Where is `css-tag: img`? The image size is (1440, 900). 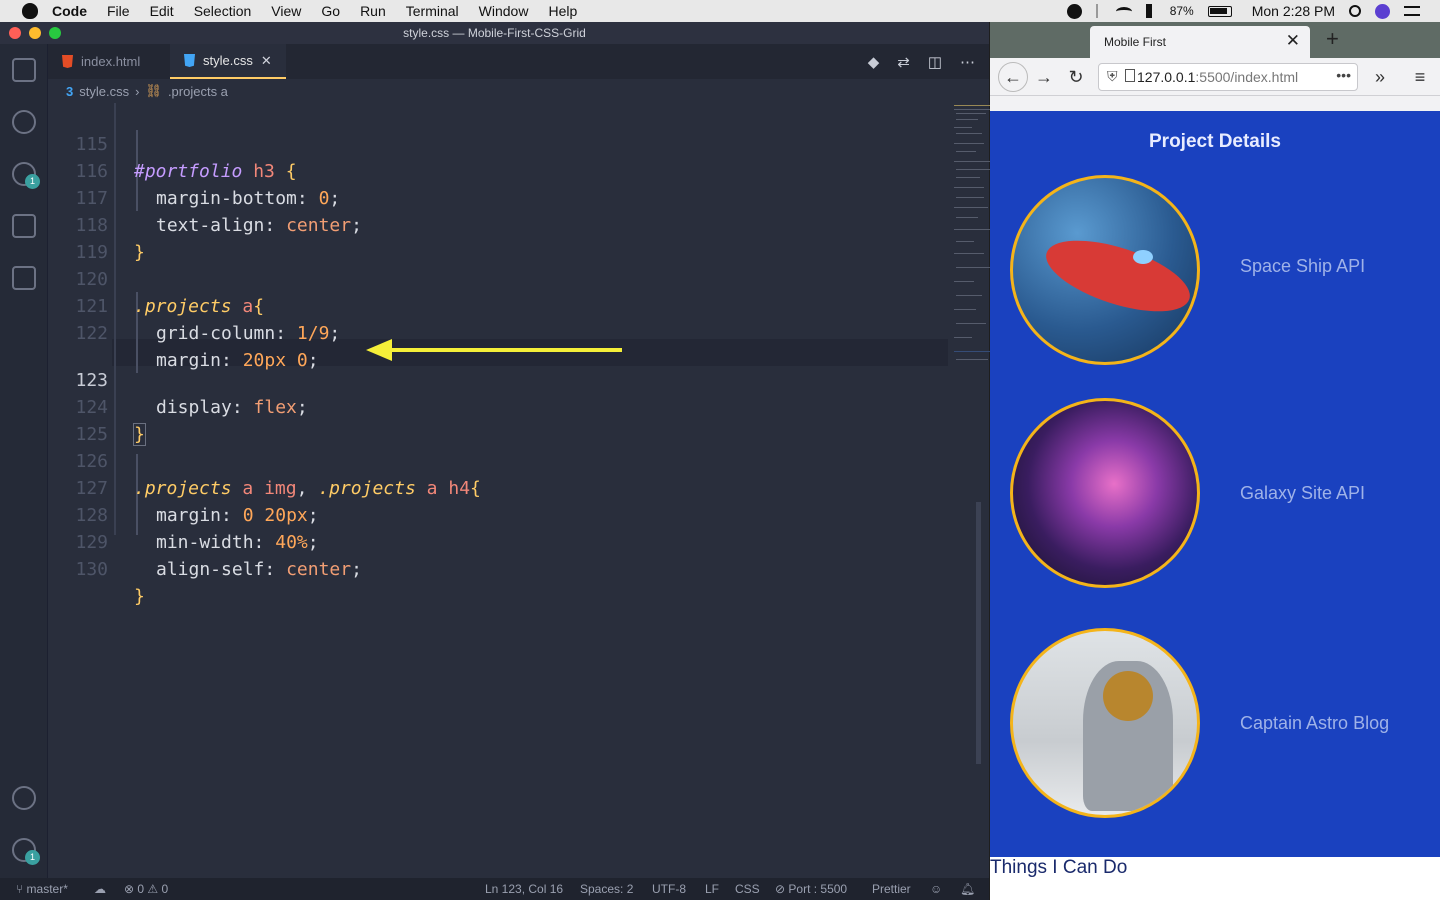
css-tag: img is located at coordinates (280, 488).